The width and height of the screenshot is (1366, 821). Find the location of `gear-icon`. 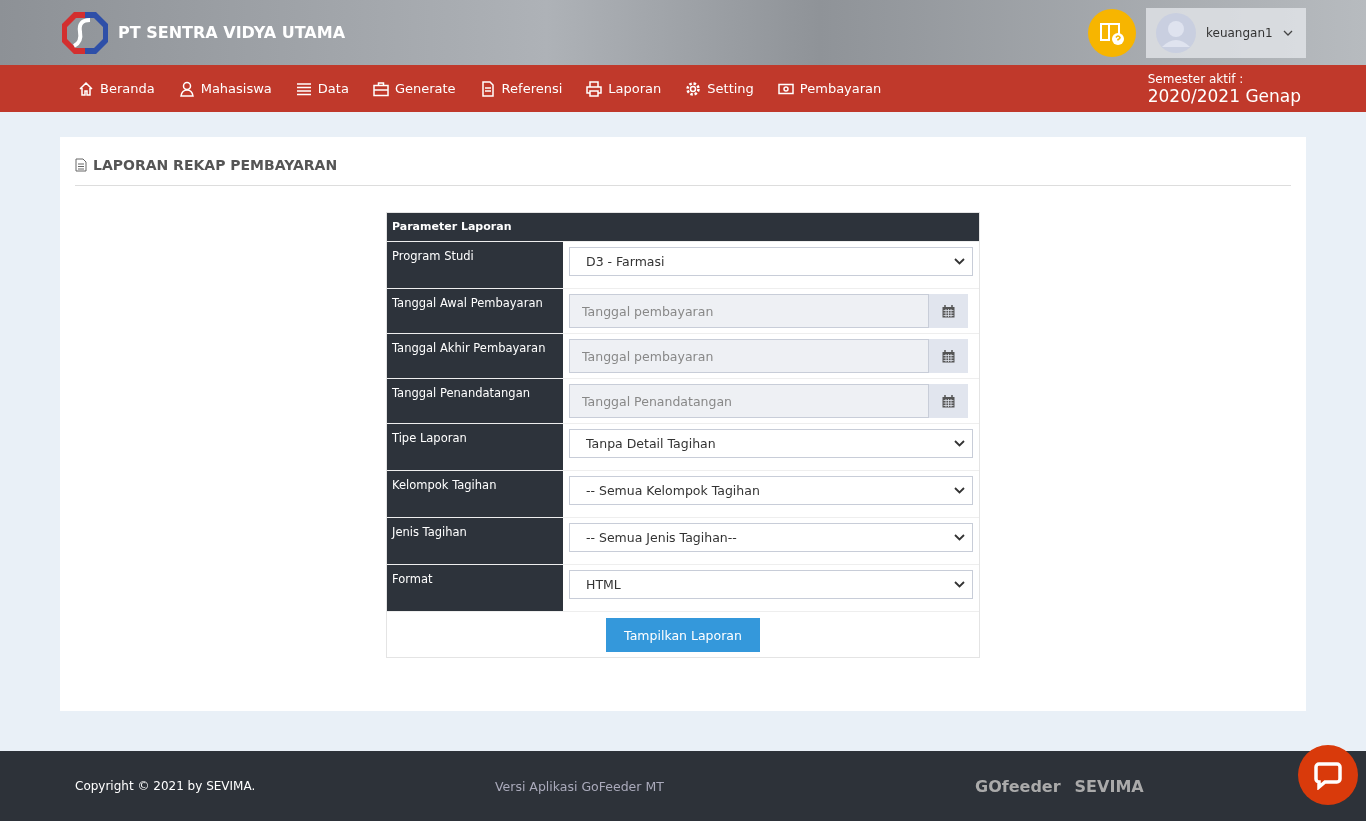

gear-icon is located at coordinates (693, 88).